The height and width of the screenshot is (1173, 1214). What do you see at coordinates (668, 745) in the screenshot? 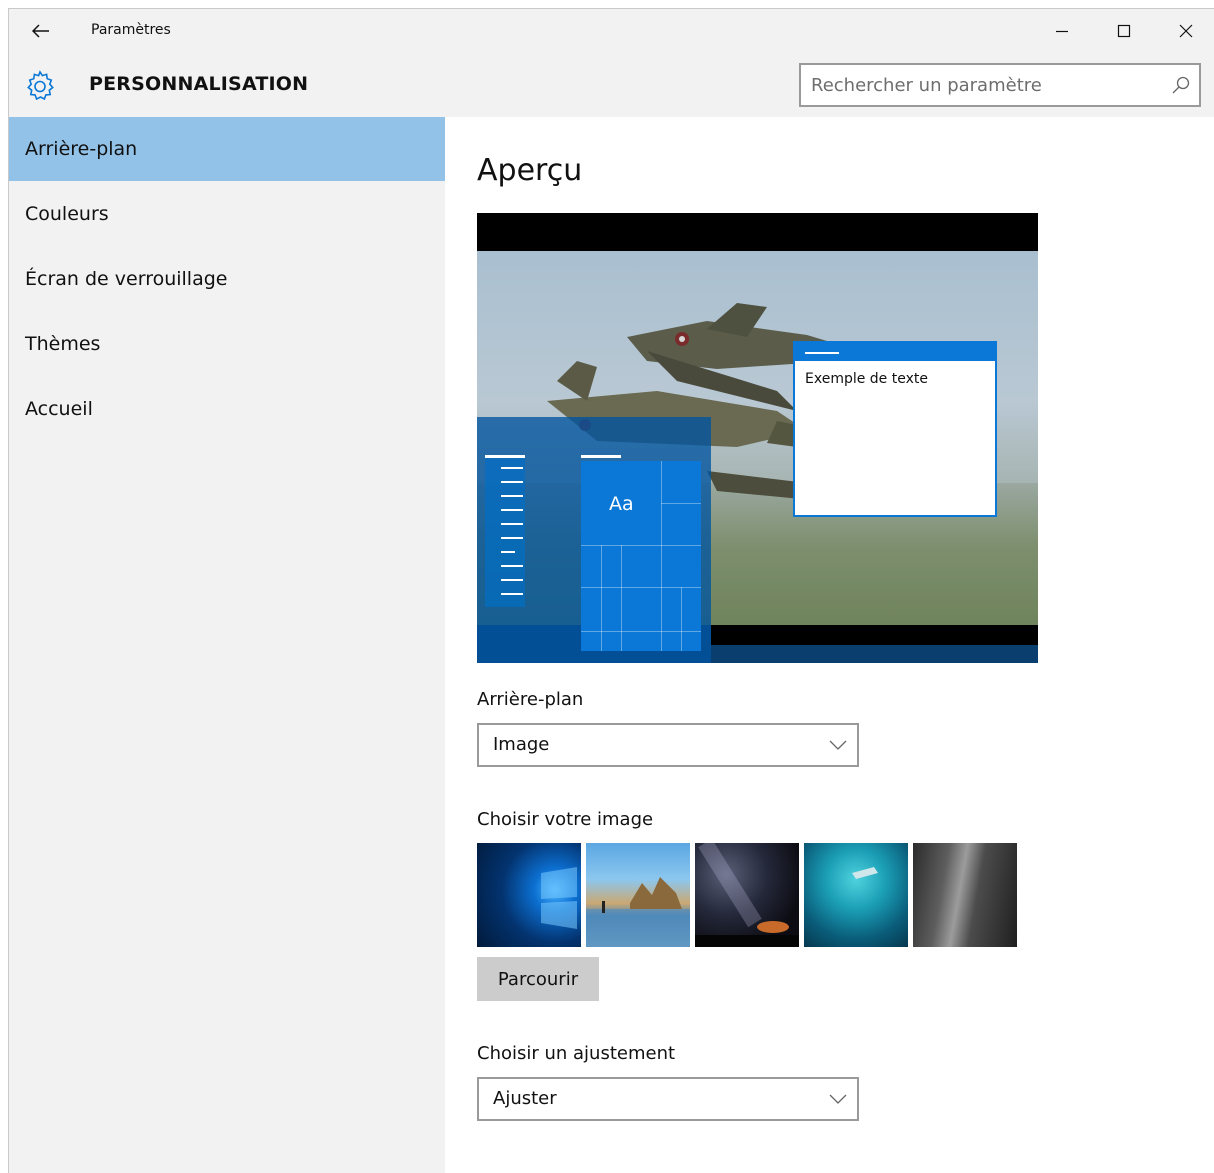
I see `background-dropdown: Image` at bounding box center [668, 745].